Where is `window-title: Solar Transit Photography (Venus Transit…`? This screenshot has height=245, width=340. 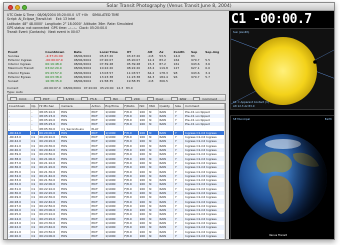
window-title: Solar Transit Photography (Venus Transit… is located at coordinates (169, 6).